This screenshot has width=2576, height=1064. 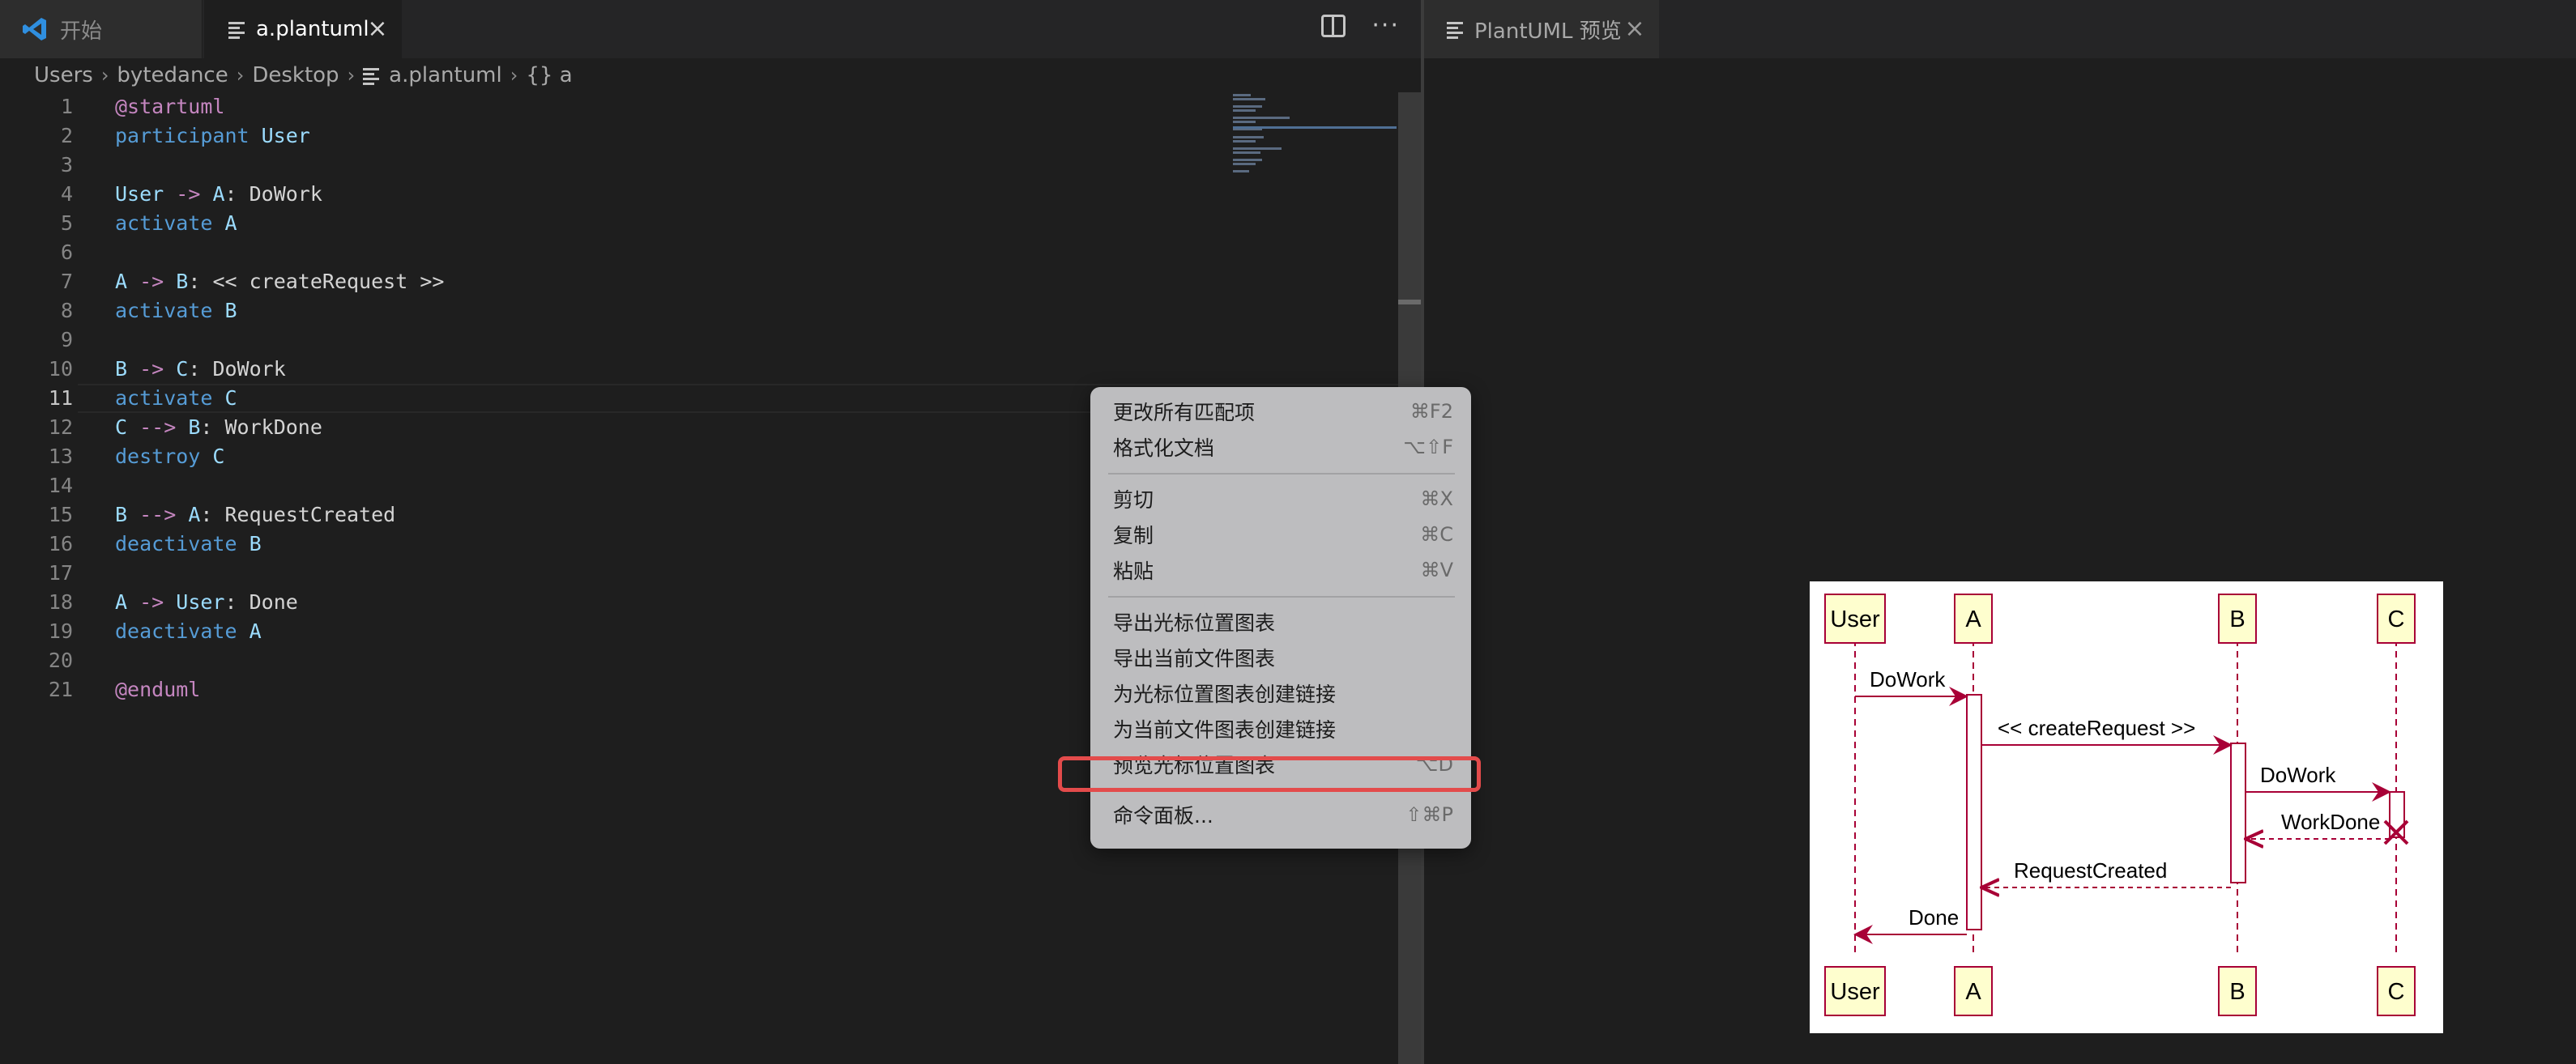 I want to click on menu-item: 更改所有匹配项 ⌘F2, so click(x=1283, y=411).